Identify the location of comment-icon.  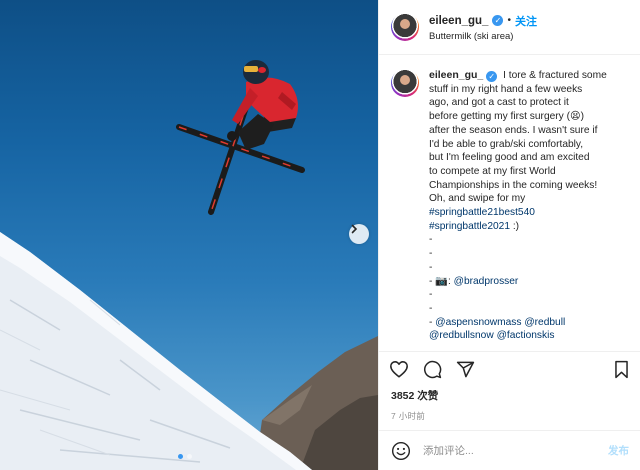
(433, 369).